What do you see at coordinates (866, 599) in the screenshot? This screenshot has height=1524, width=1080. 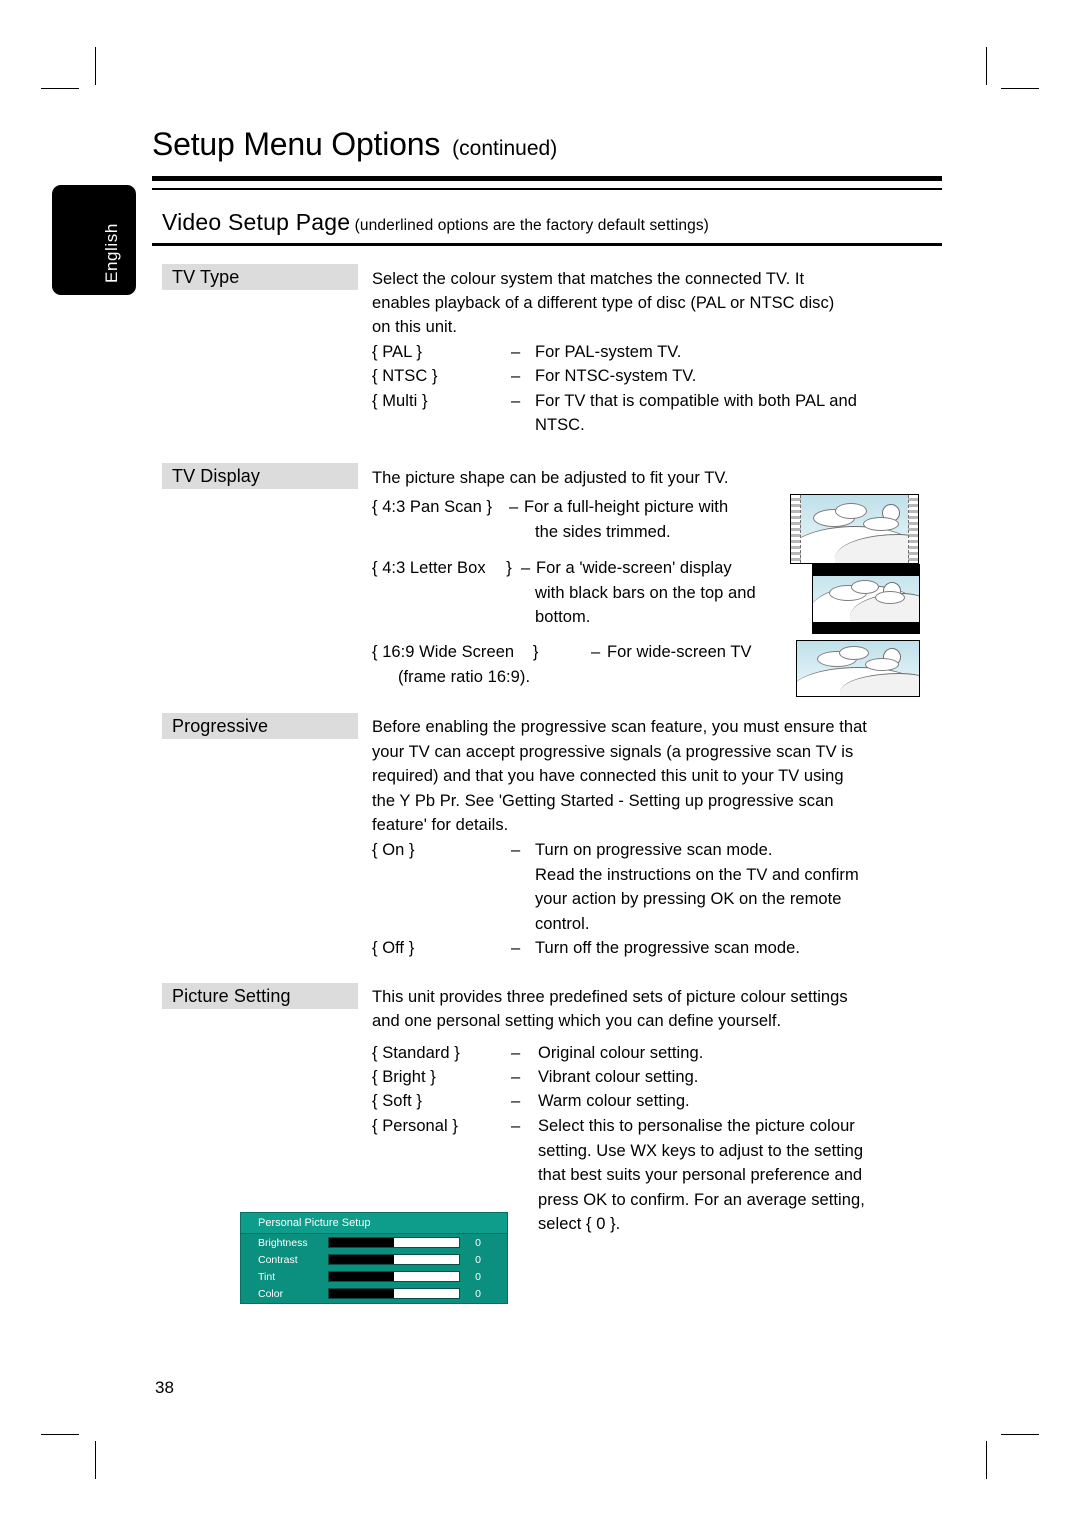 I see `tv-thumbnail-letter-box` at bounding box center [866, 599].